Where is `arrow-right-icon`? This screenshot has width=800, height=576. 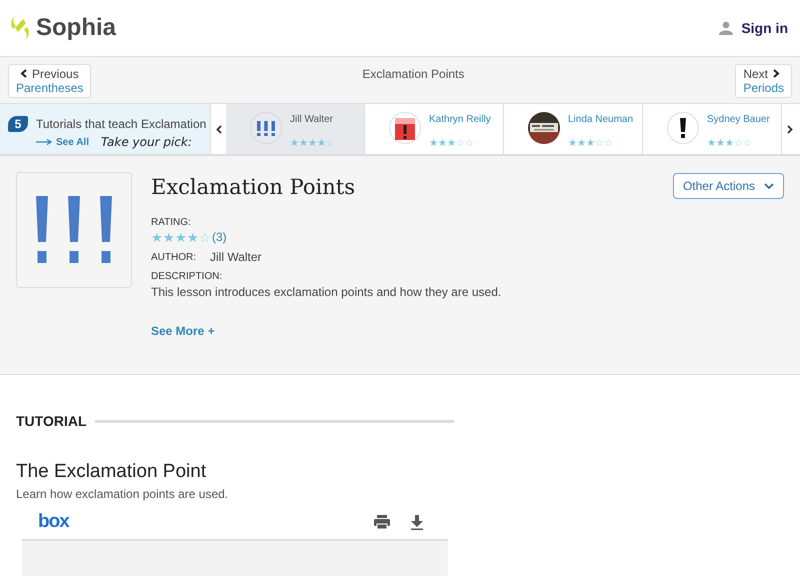 arrow-right-icon is located at coordinates (44, 142).